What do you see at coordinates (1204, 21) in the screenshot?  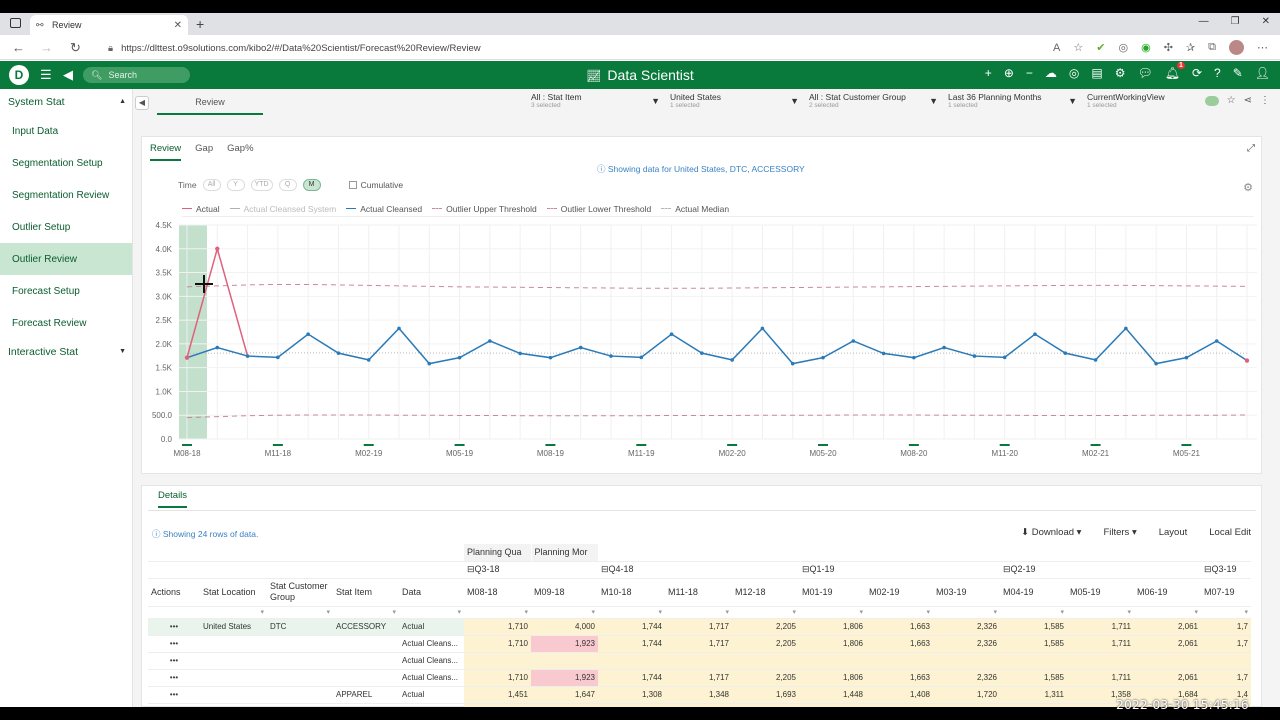 I see `minimize-icon: —` at bounding box center [1204, 21].